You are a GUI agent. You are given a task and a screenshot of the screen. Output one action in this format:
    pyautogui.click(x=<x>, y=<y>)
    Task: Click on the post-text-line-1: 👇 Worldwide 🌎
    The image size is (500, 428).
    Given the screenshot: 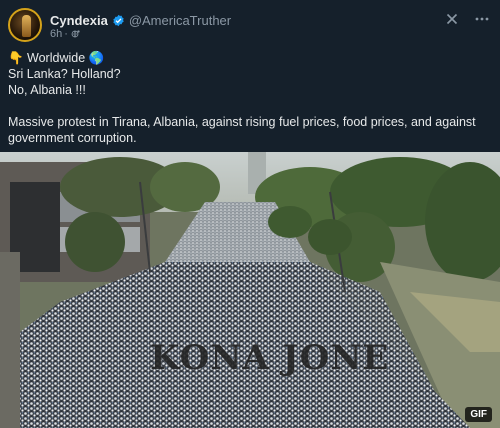 What is the action you would take?
    pyautogui.click(x=56, y=58)
    